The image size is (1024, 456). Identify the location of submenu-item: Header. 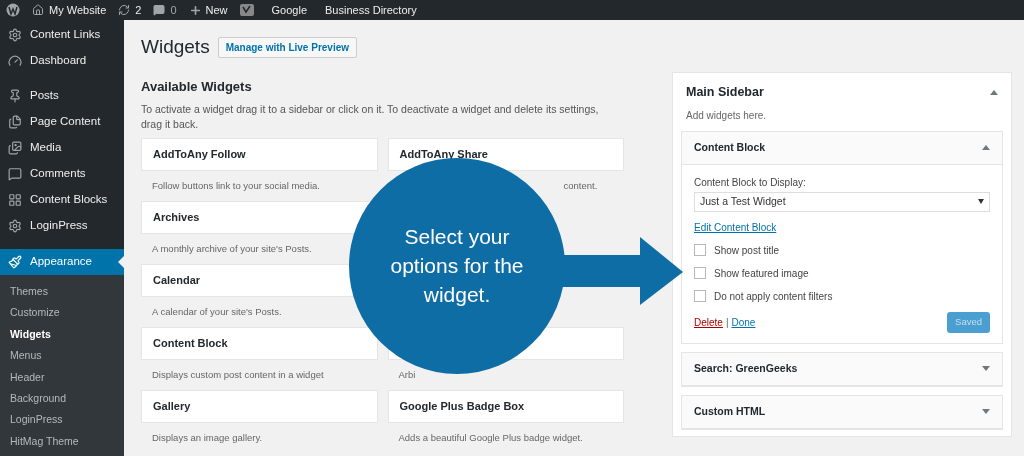
(62, 377).